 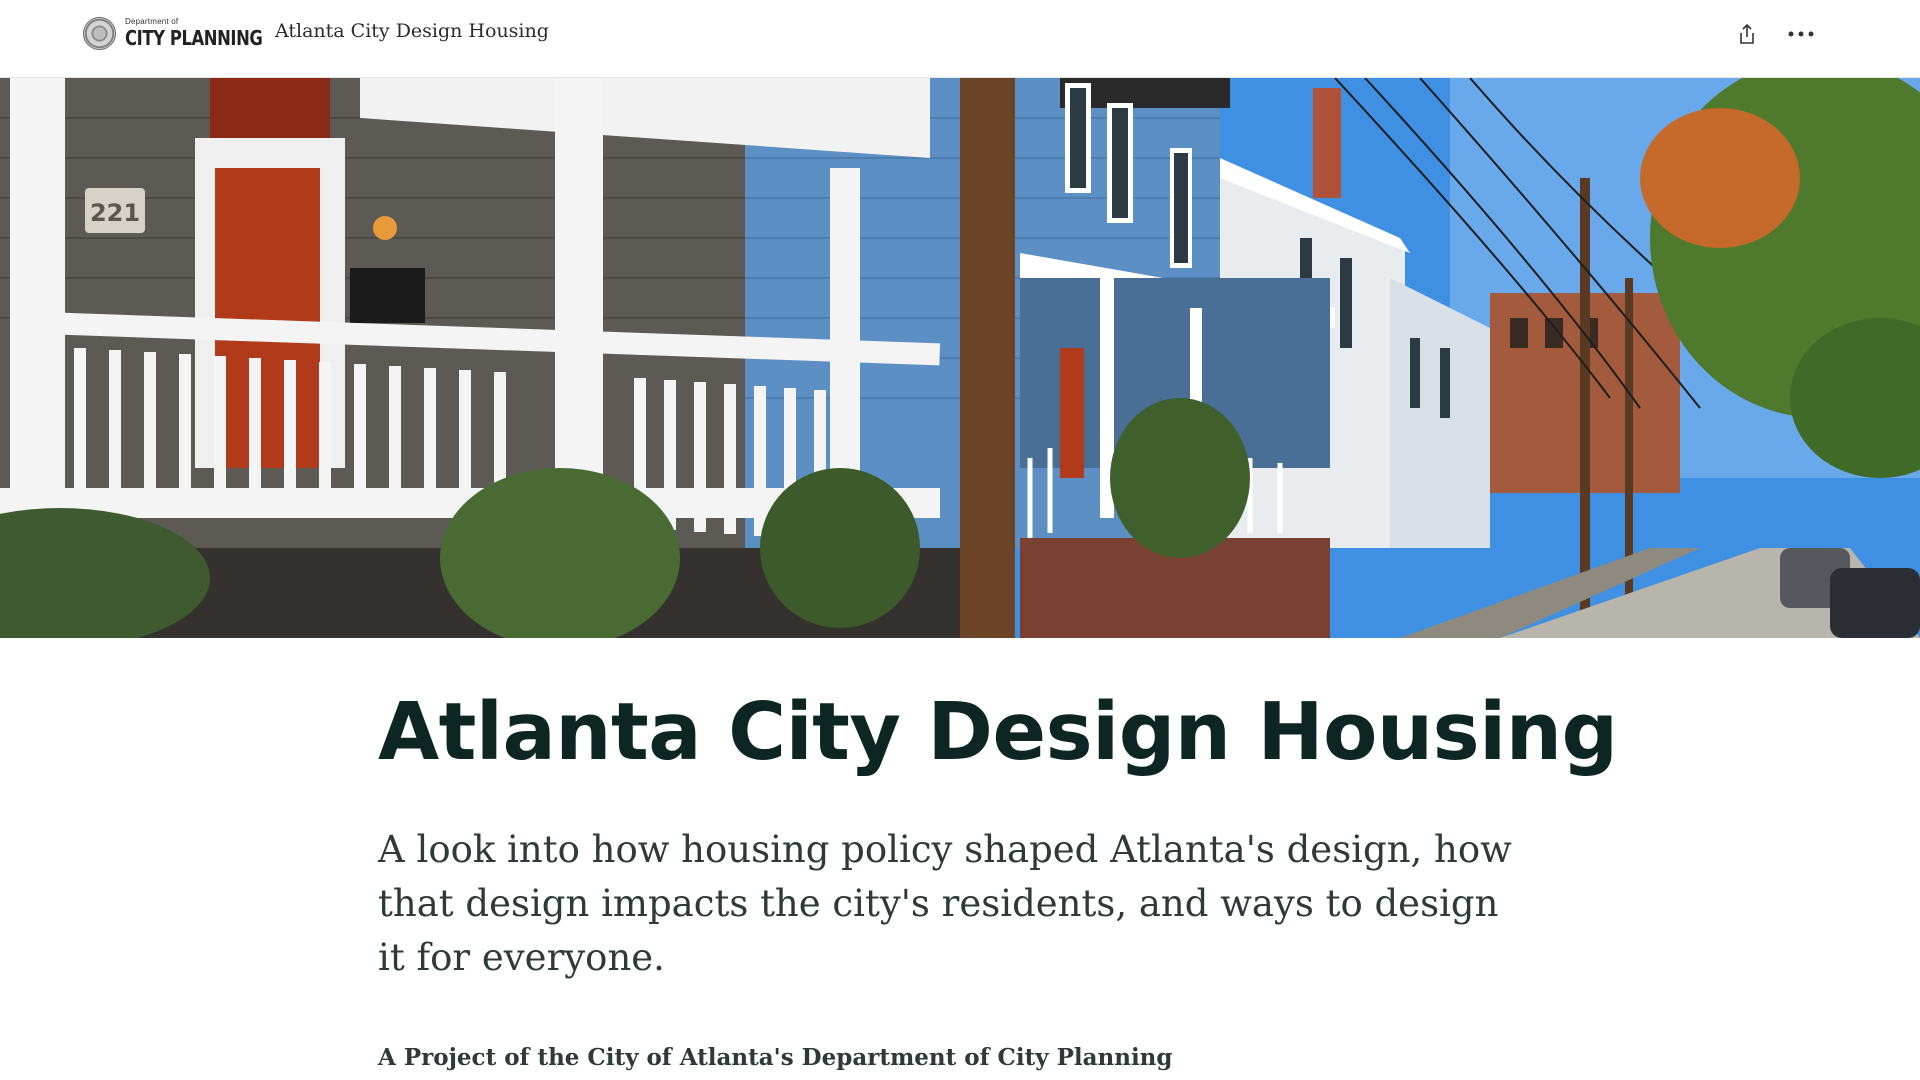 I want to click on house-number-text: 221, so click(x=115, y=213).